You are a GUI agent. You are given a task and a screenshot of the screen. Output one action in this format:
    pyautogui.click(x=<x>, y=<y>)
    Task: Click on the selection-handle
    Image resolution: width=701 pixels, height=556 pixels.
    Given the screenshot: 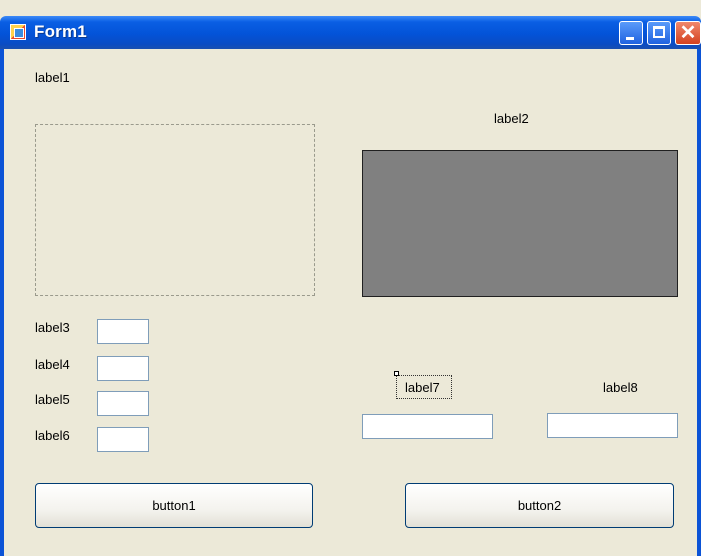 What is the action you would take?
    pyautogui.click(x=396, y=373)
    